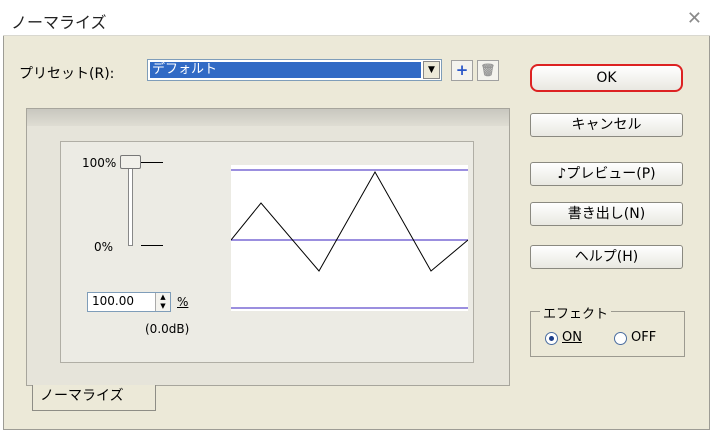 The width and height of the screenshot is (717, 434). Describe the element at coordinates (152, 245) in the screenshot. I see `slider-tick-bottom` at that location.